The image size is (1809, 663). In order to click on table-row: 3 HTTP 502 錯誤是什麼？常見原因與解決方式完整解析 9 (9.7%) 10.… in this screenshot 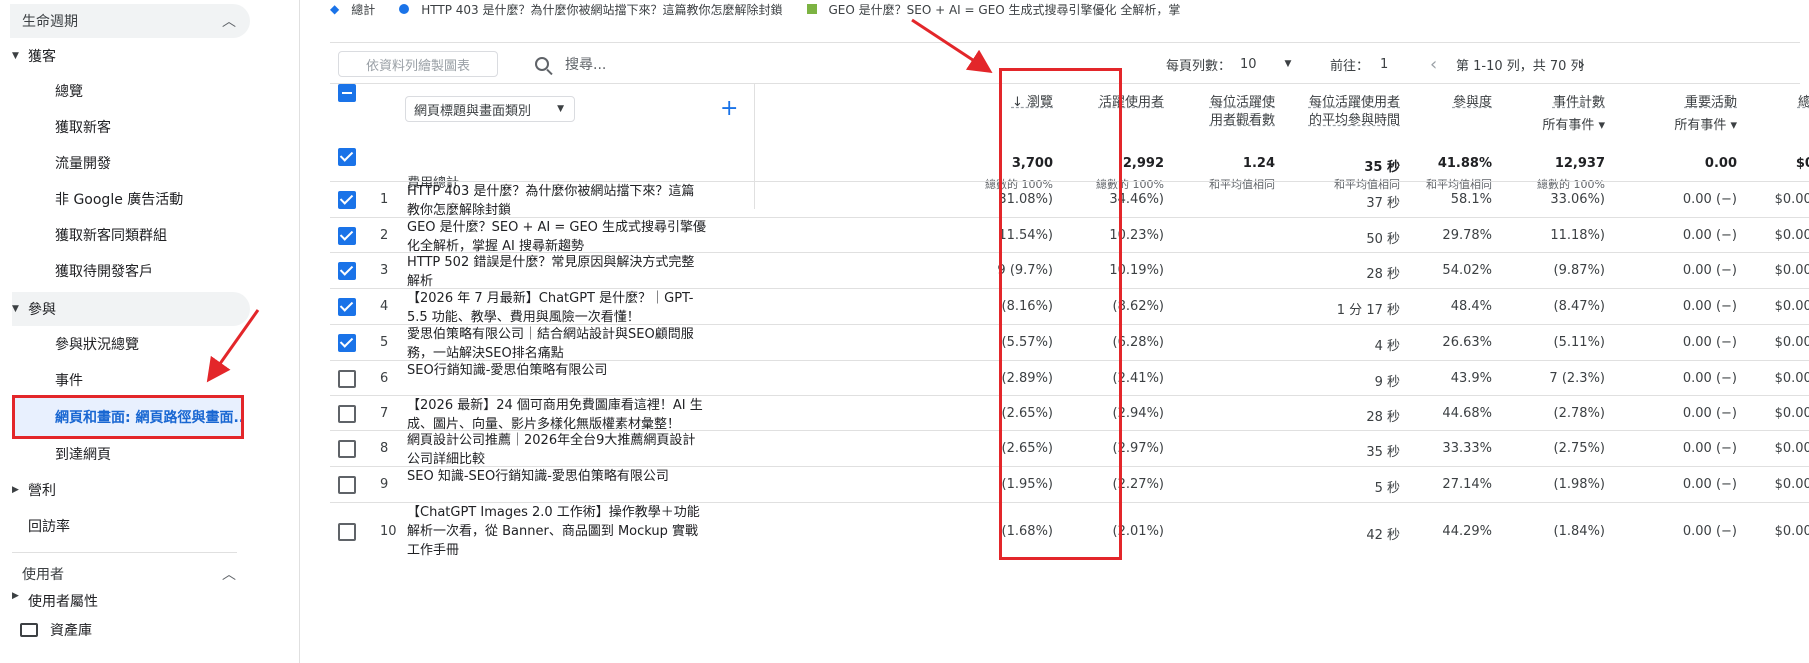, I will do `click(1069, 270)`.